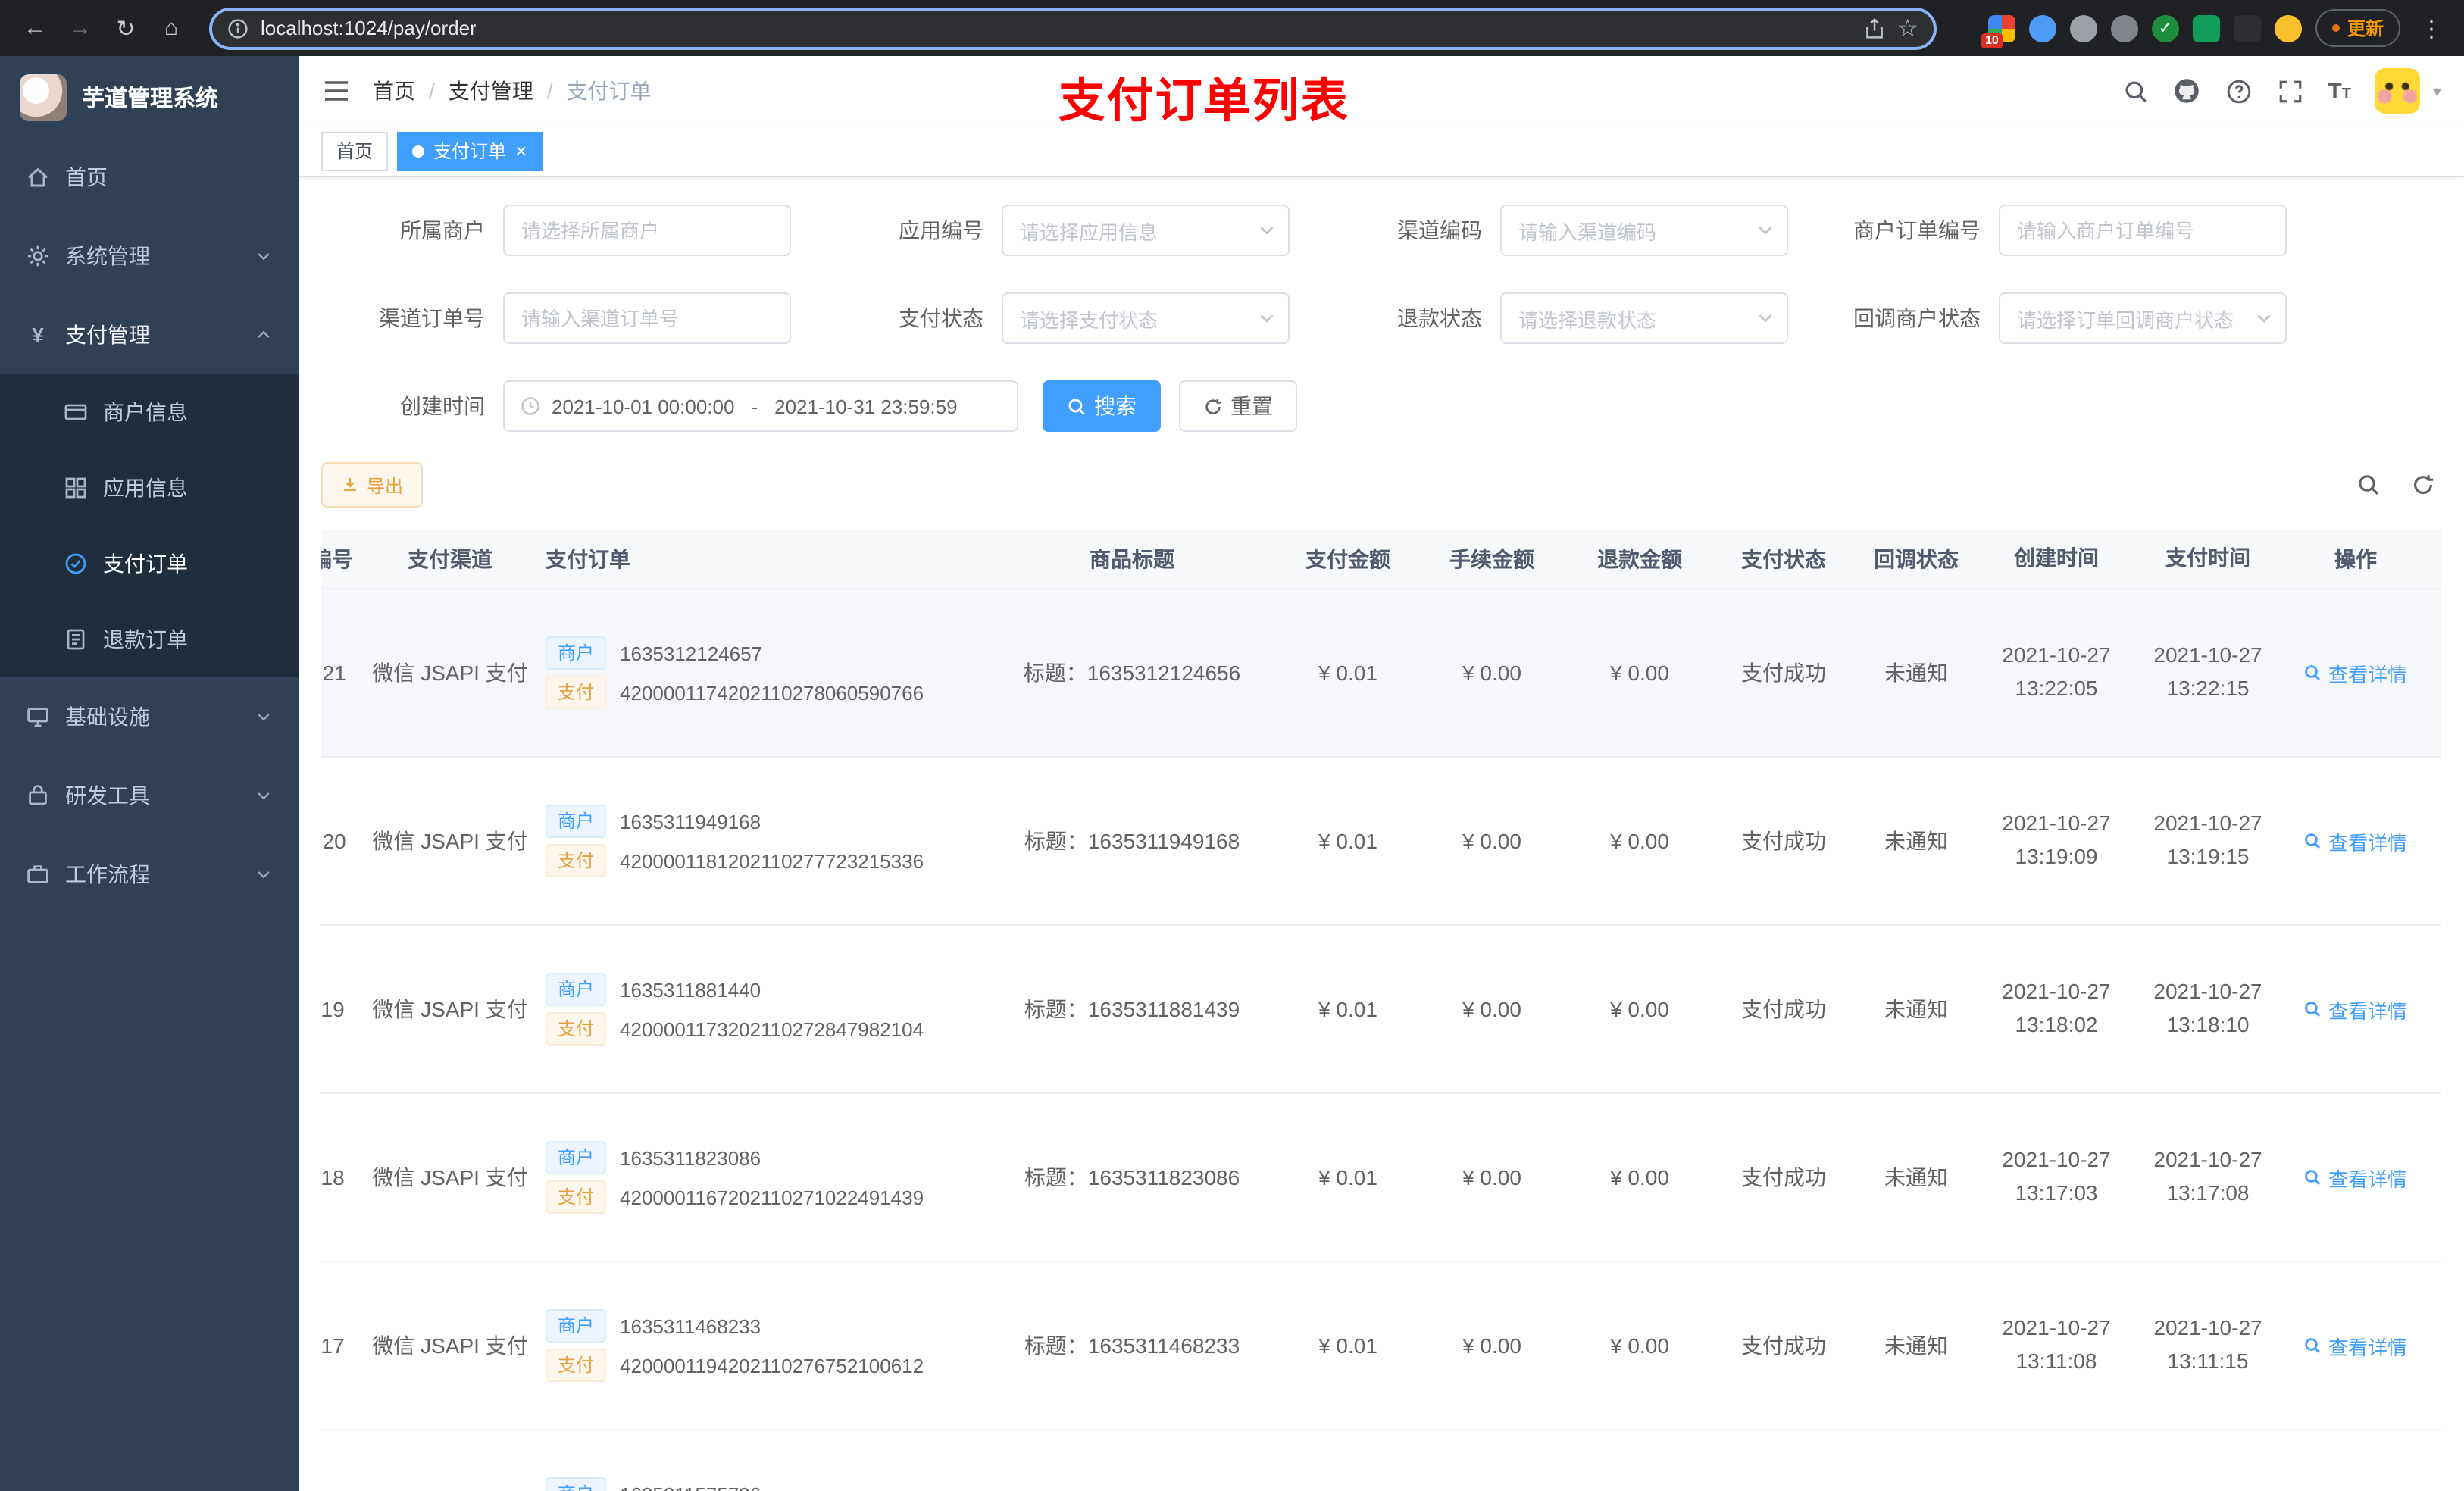 This screenshot has height=1491, width=2464. Describe the element at coordinates (149, 256) in the screenshot. I see `sidebar-item-system: 系统管理` at that location.